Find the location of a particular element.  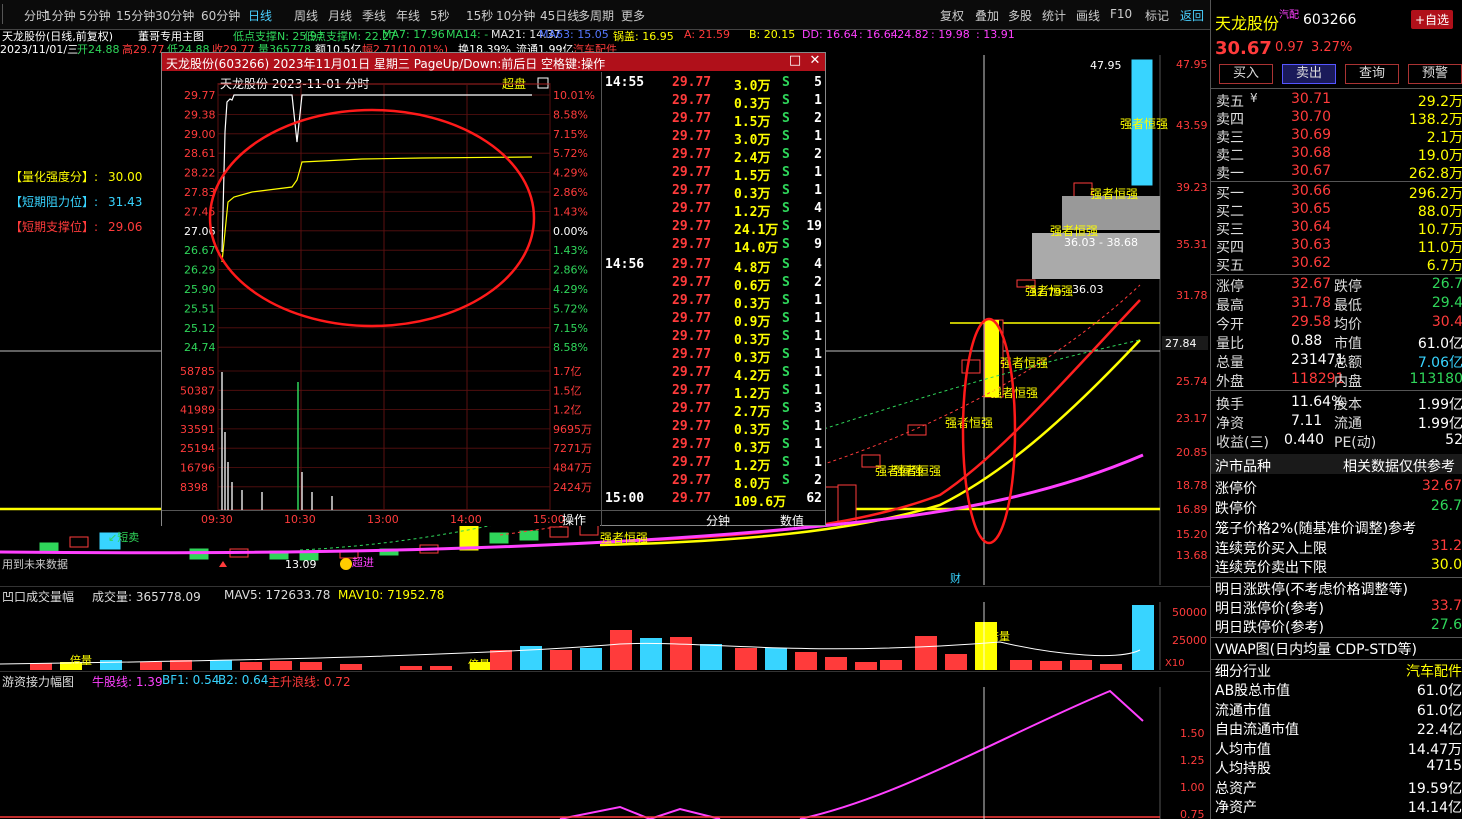

tick-row-16: 29.77 4.2万 S 1 is located at coordinates (714, 374).